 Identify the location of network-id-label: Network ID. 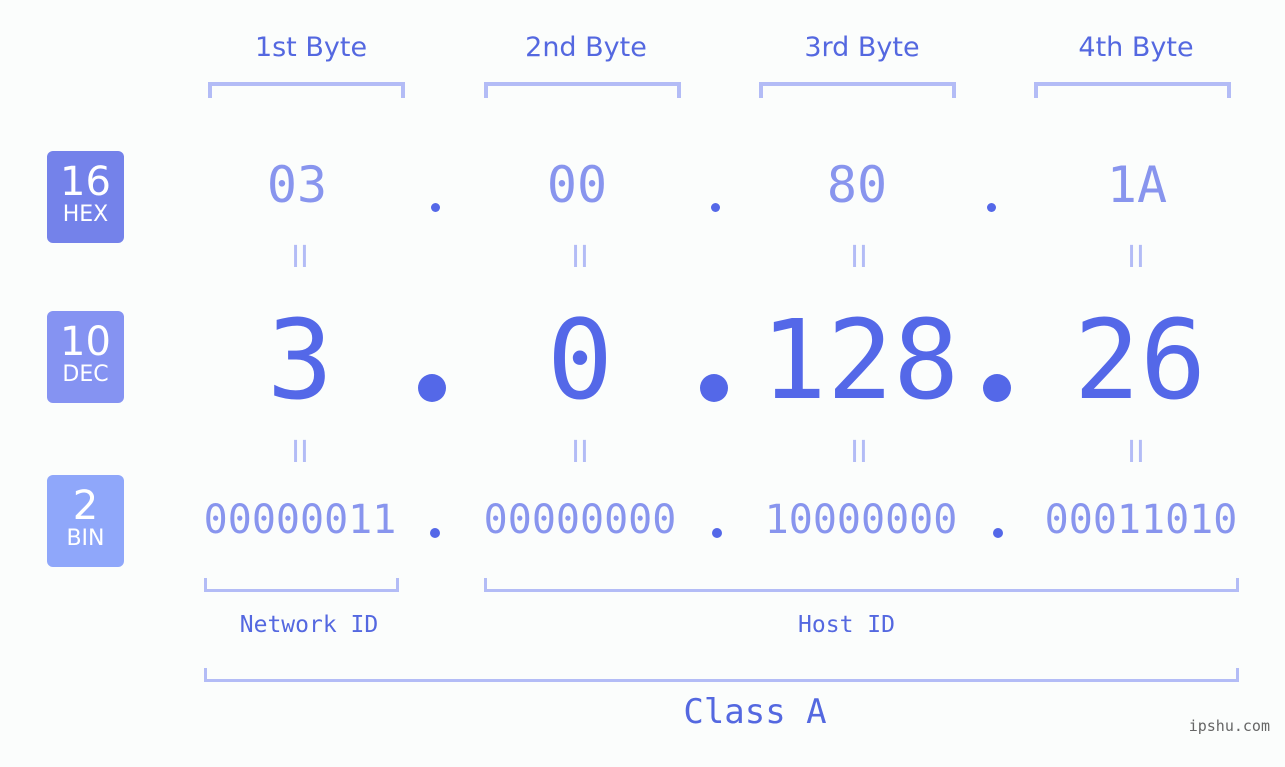
(309, 625).